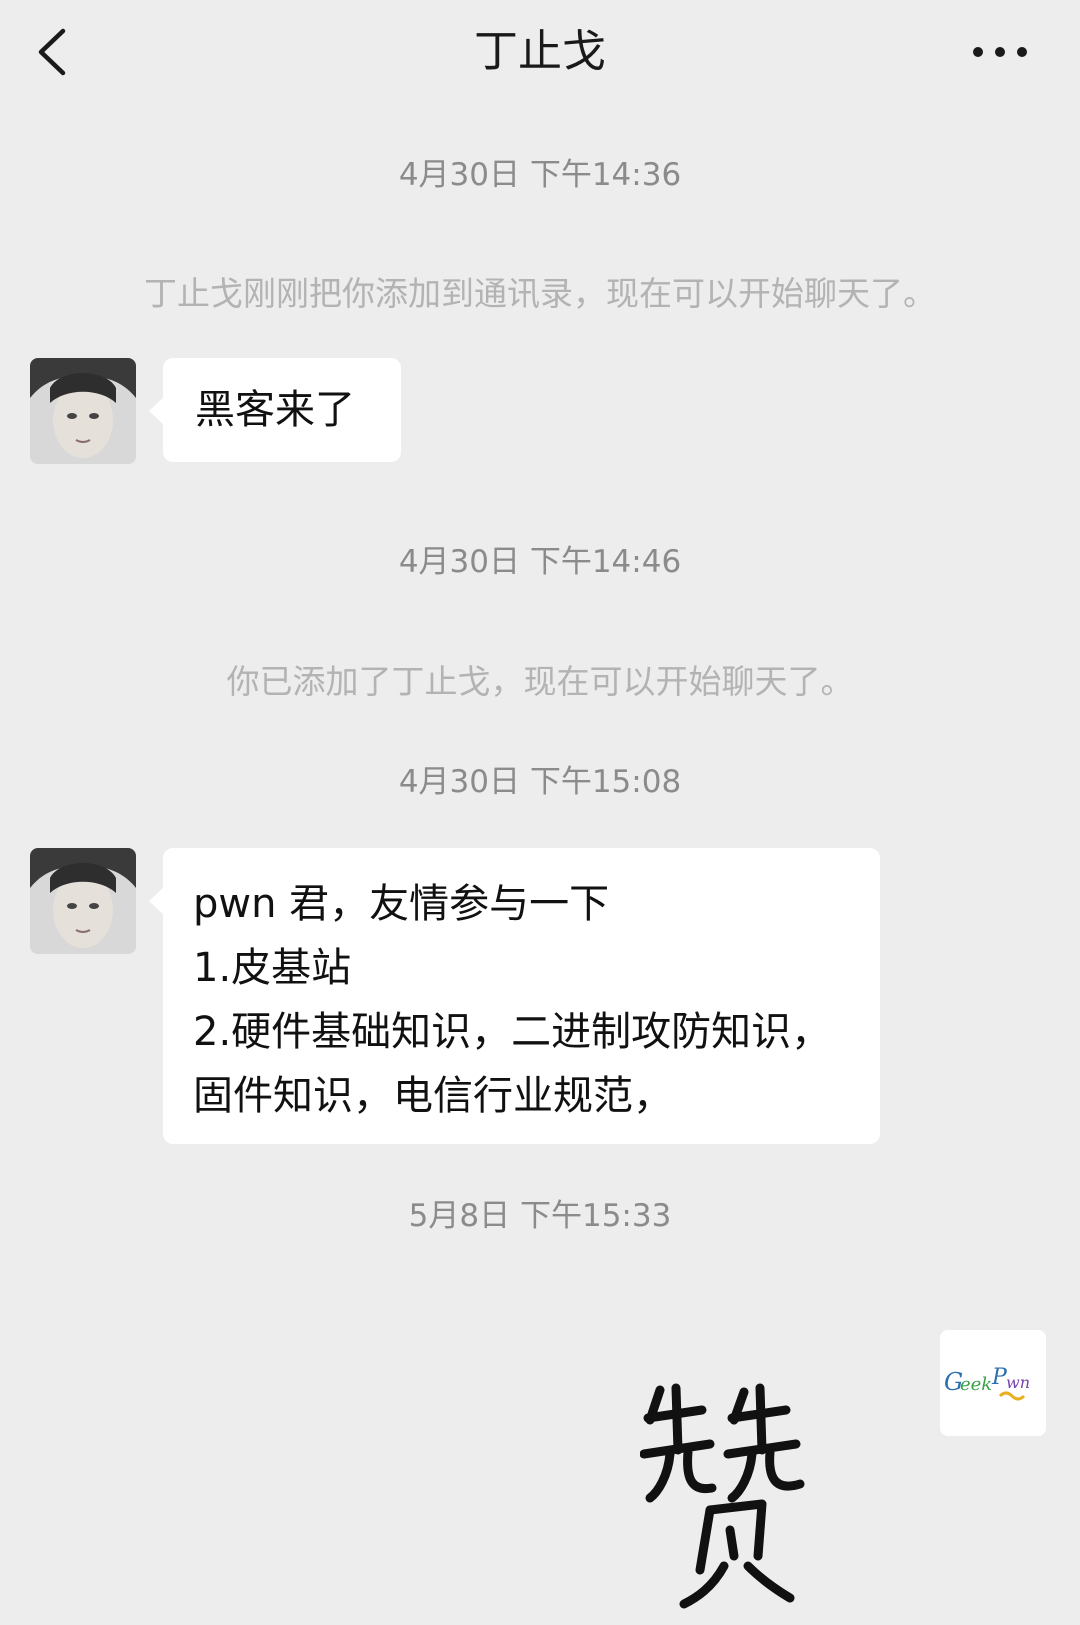 The width and height of the screenshot is (1080, 1625). Describe the element at coordinates (722, 1496) in the screenshot. I see `handwritten-zan-sticker` at that location.